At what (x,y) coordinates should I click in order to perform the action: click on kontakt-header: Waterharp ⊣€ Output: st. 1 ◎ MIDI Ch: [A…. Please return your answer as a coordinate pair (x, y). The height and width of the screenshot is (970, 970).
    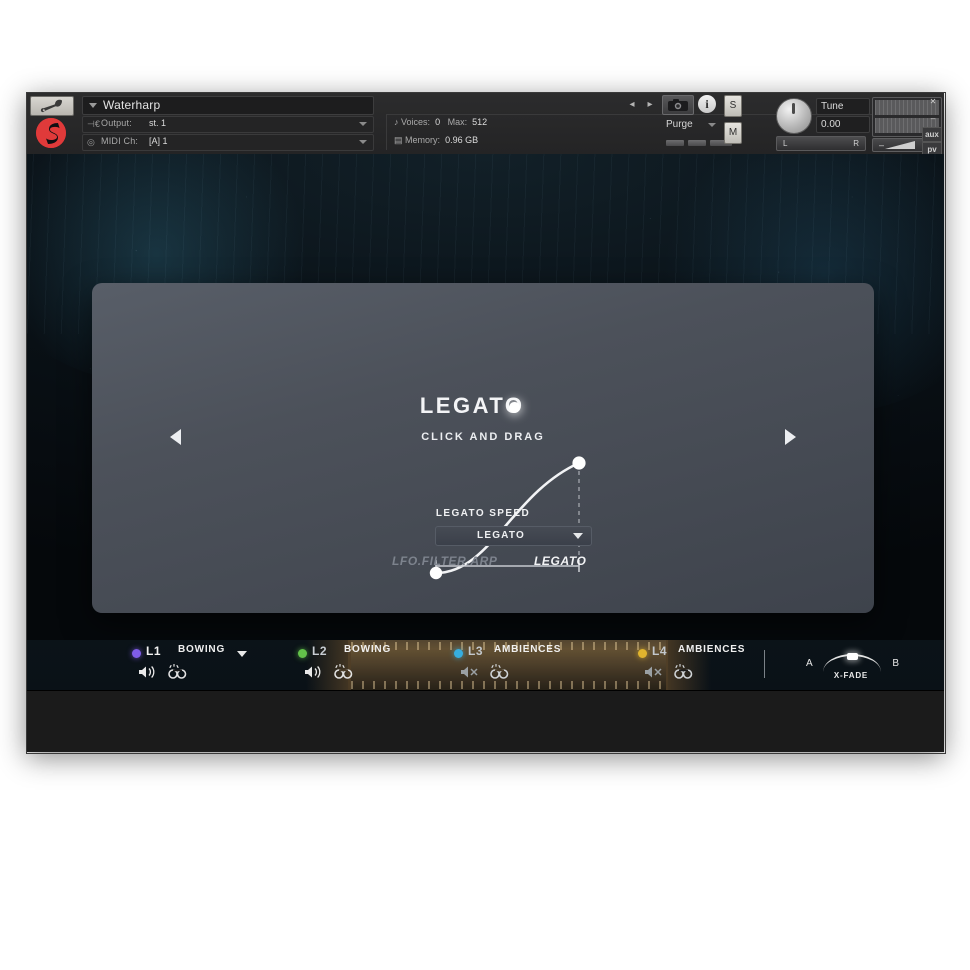
    Looking at the image, I should click on (485, 124).